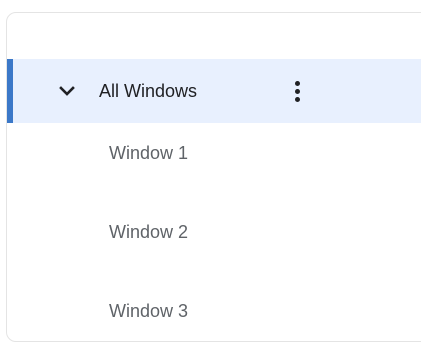  I want to click on selection-accent-bar, so click(10, 91).